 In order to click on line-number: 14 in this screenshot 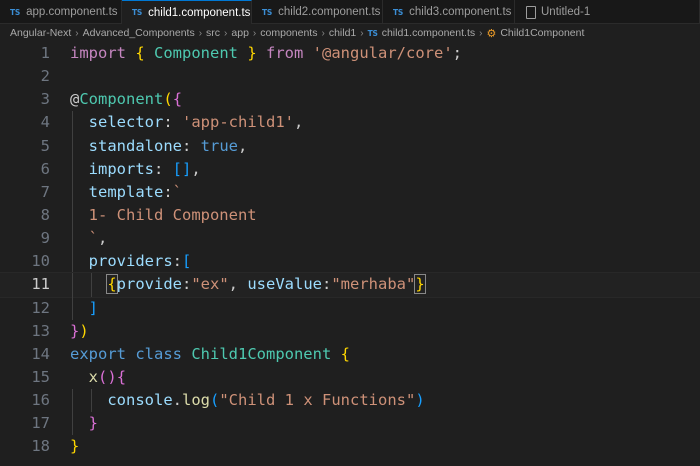, I will do `click(40, 353)`.